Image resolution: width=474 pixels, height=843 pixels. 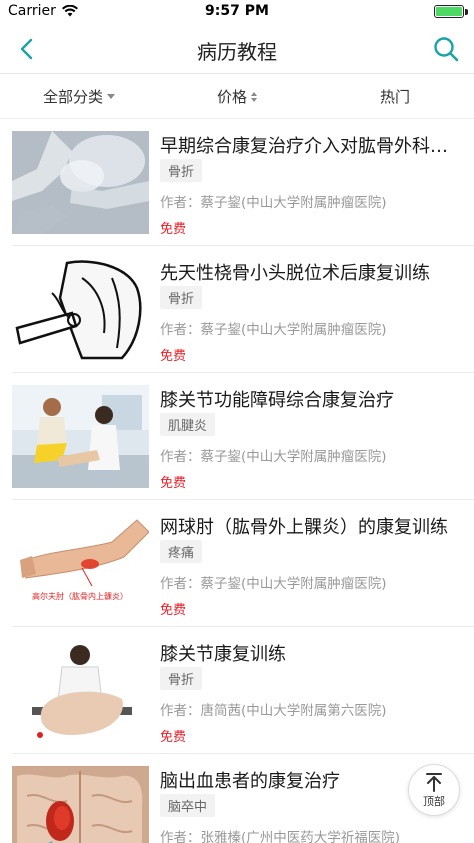 I want to click on filter-popular-label: 热门, so click(x=394, y=97).